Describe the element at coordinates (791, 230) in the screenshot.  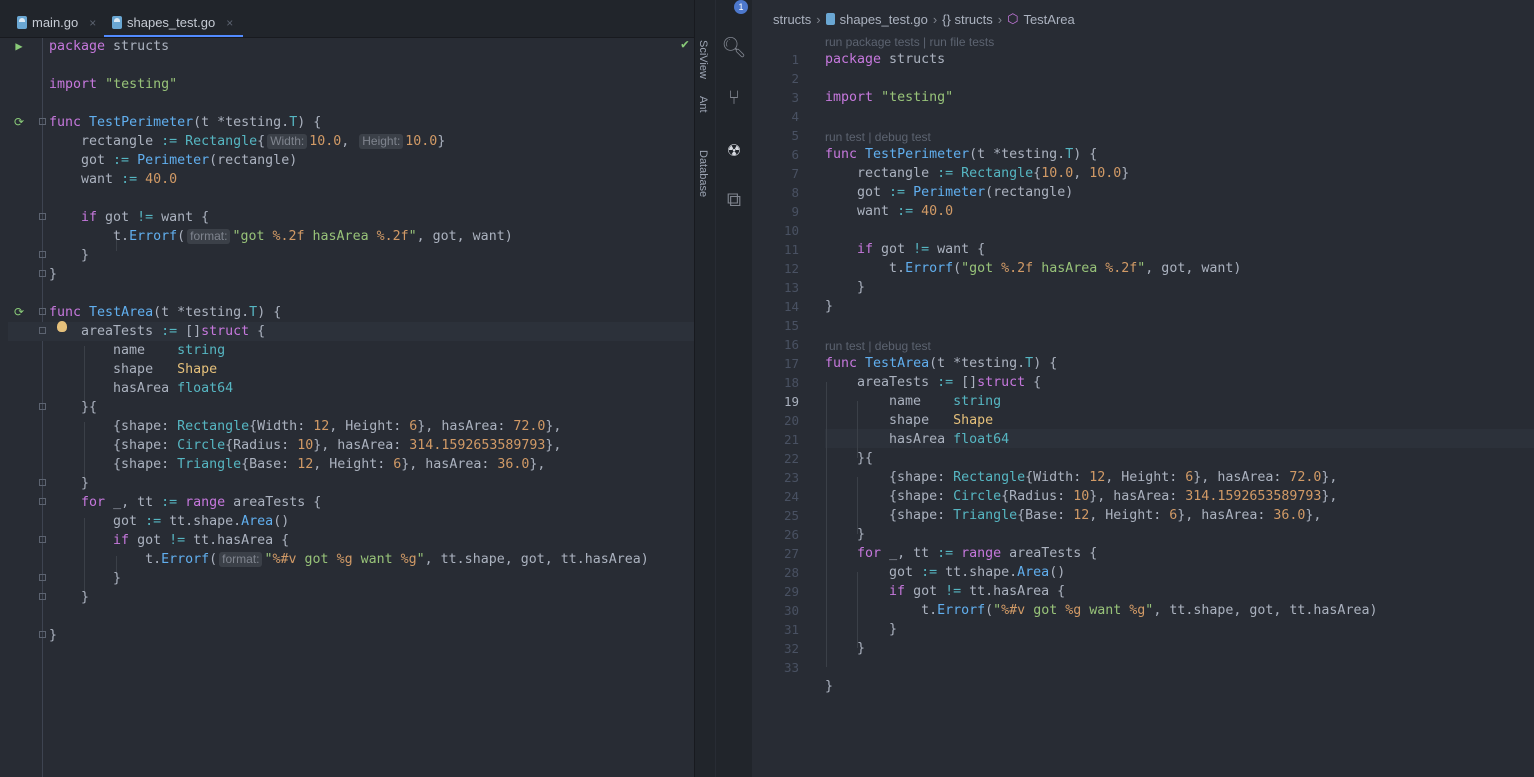
I see `line-number: 10` at that location.